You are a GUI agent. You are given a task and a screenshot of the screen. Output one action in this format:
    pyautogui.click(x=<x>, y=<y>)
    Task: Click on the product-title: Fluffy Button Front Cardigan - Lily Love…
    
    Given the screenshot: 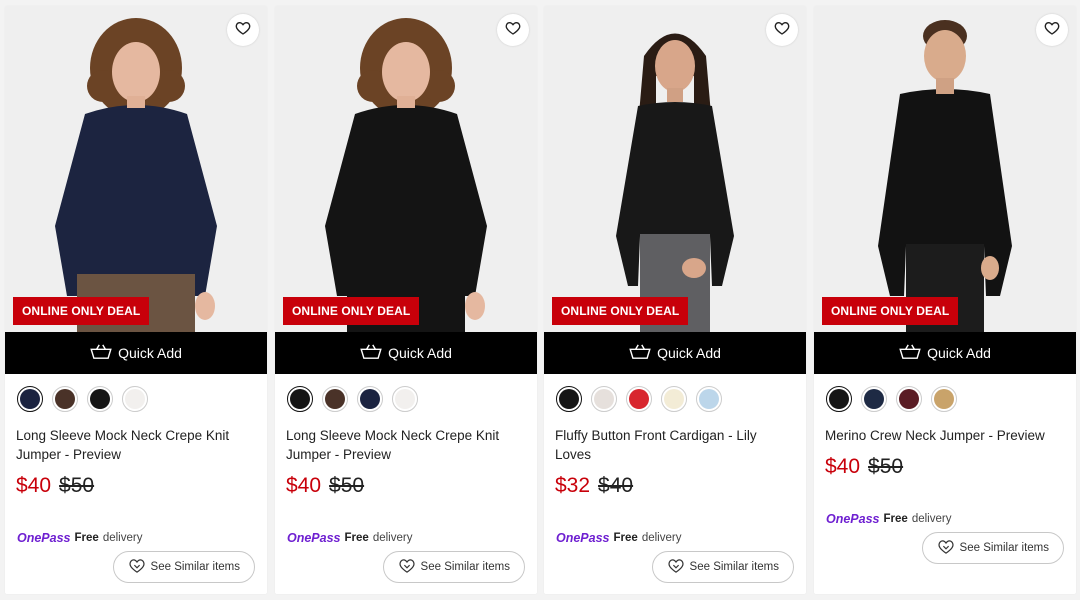 What is the action you would take?
    pyautogui.click(x=675, y=440)
    